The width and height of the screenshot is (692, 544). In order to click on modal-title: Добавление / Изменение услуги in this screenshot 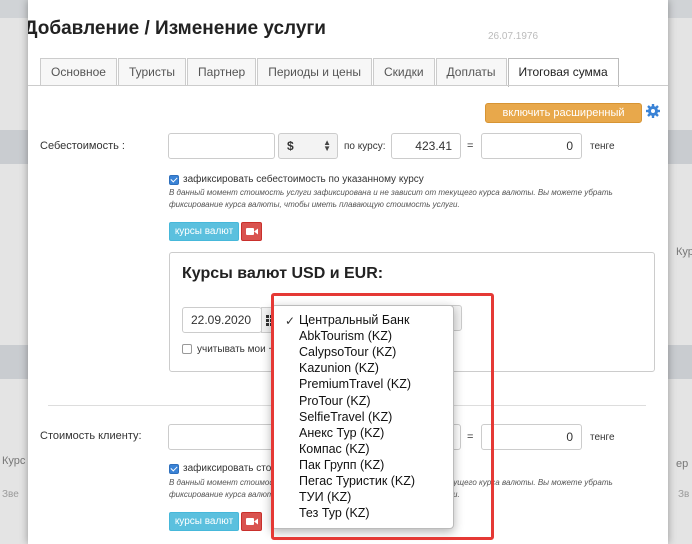, I will do `click(177, 28)`.